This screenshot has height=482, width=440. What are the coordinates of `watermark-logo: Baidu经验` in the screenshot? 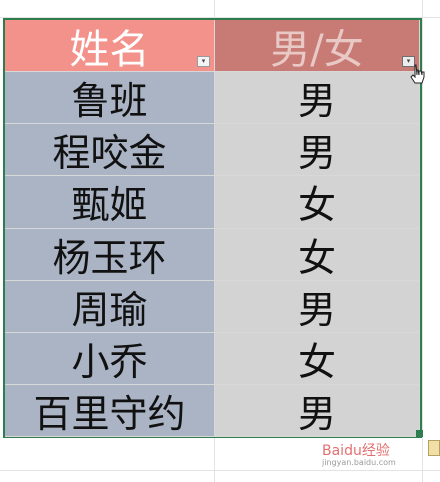 It's located at (356, 451).